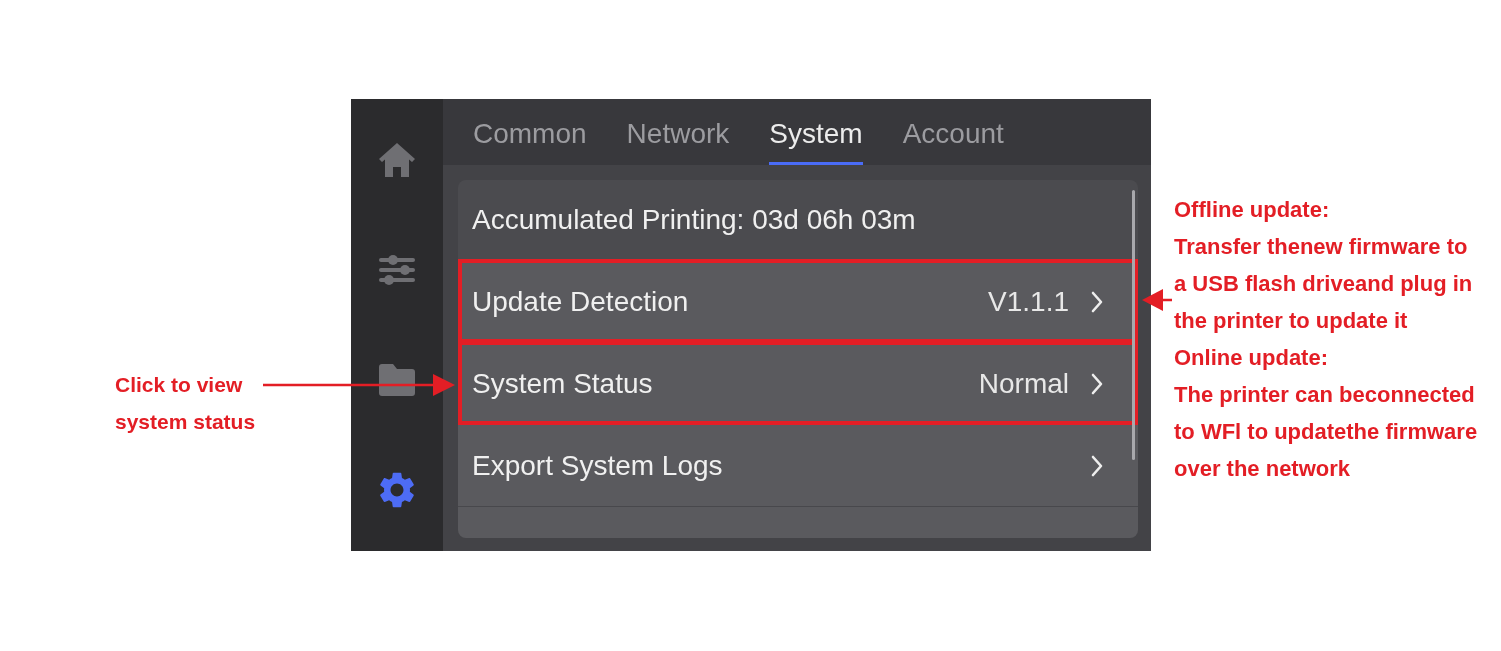 Image resolution: width=1501 pixels, height=651 pixels. Describe the element at coordinates (798, 465) in the screenshot. I see `menu-row: Export System Logs` at that location.